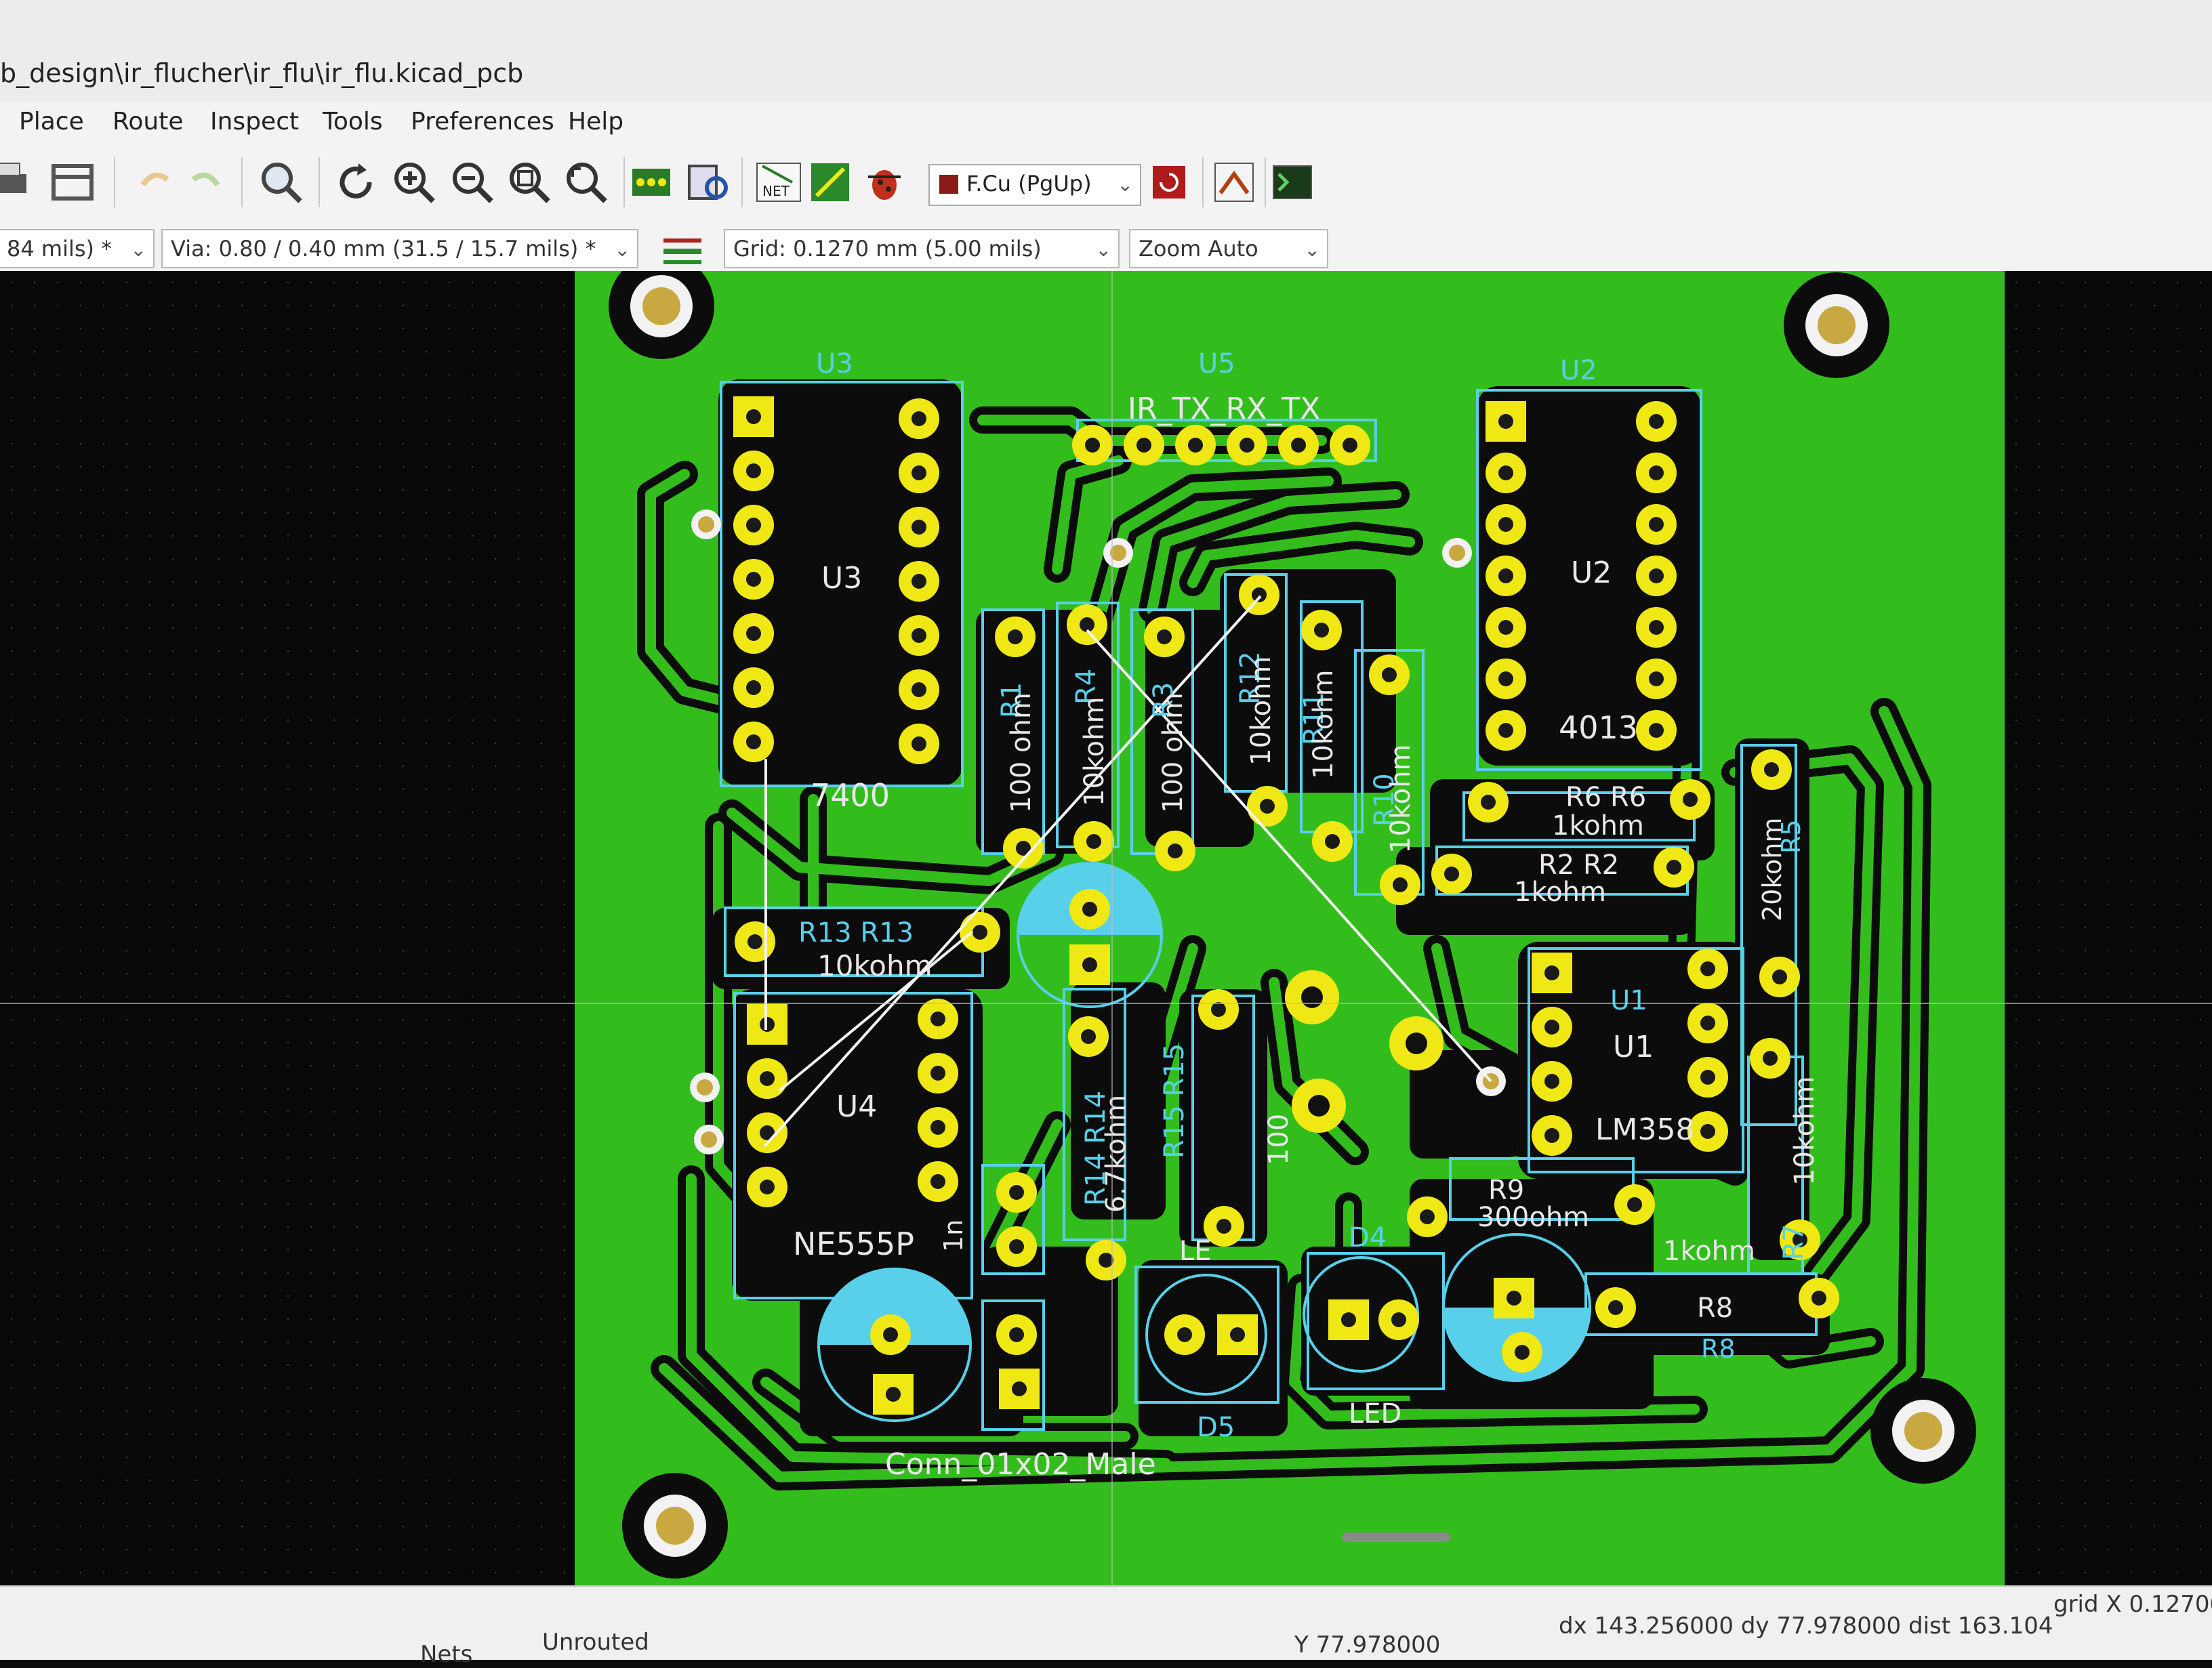 The width and height of the screenshot is (2212, 1668). I want to click on update-pcb-icon, so click(830, 182).